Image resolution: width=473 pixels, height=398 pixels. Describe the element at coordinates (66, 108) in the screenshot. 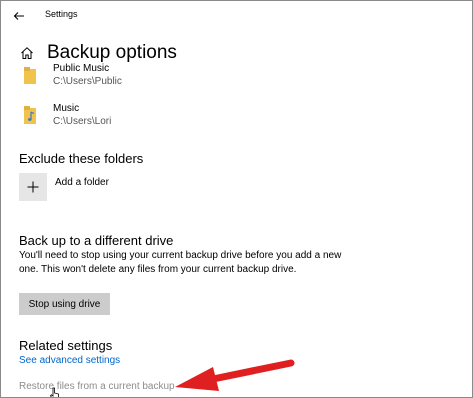

I see `folder-name: Music` at that location.